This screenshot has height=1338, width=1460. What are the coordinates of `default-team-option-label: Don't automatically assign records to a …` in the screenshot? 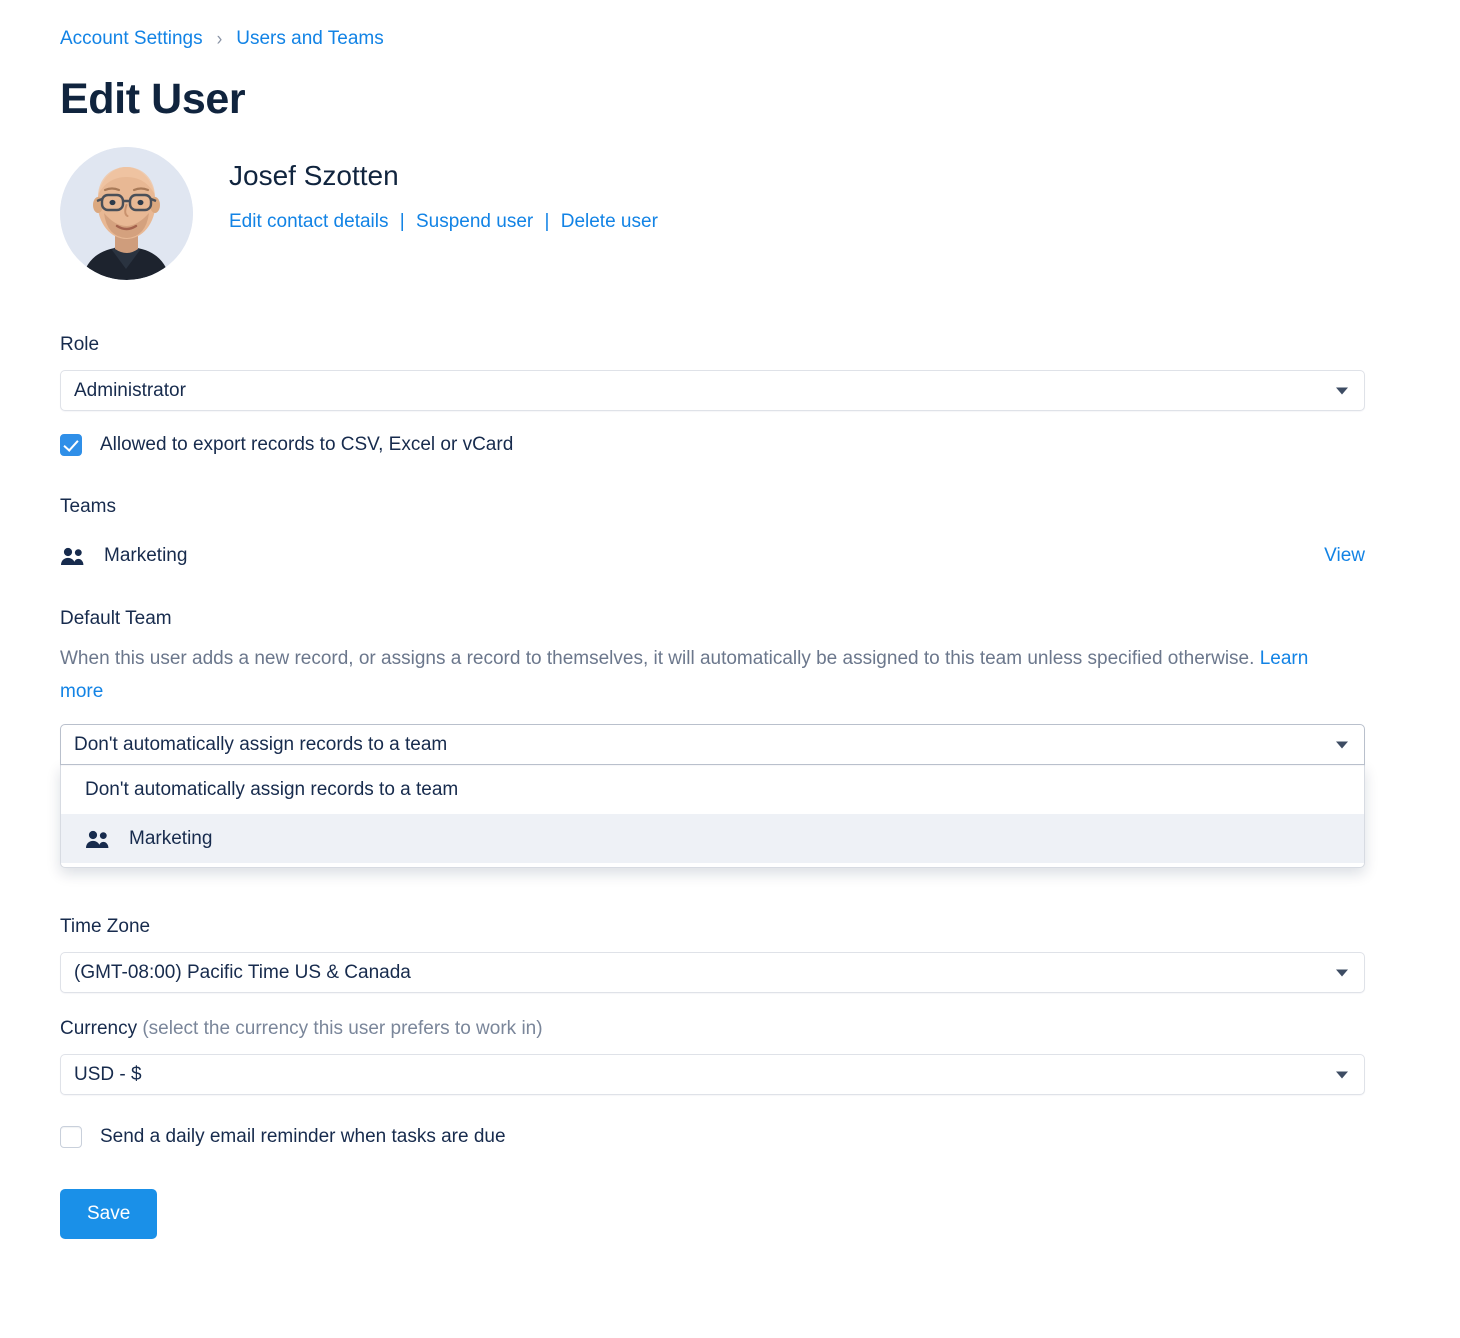 It's located at (272, 789).